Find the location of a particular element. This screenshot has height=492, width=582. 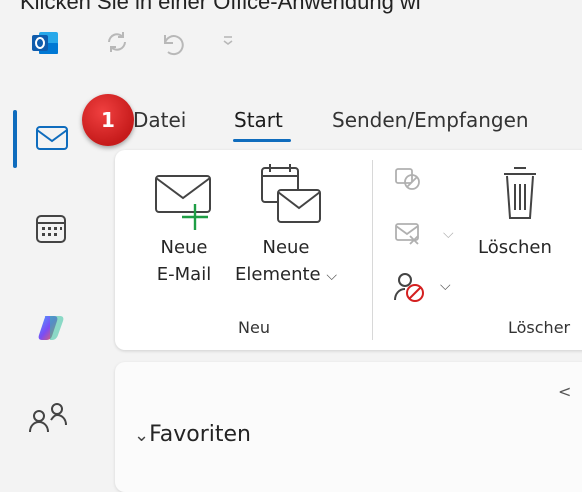

trash-icon is located at coordinates (520, 194).